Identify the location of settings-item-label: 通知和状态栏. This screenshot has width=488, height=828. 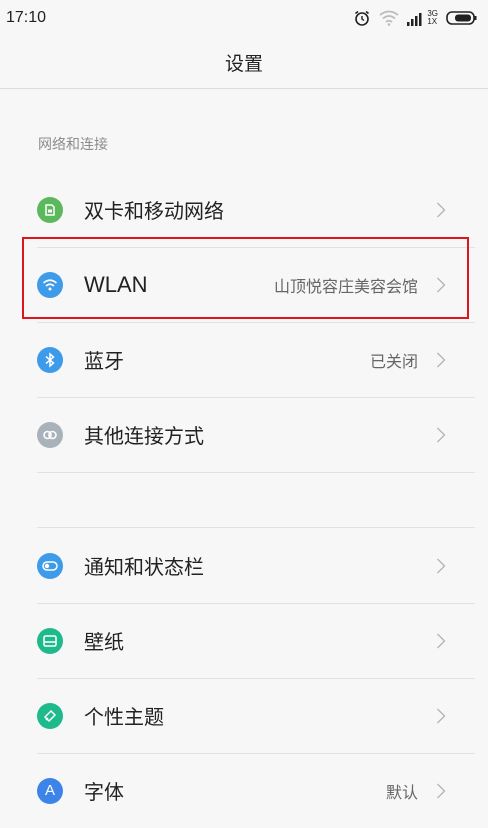
(144, 567).